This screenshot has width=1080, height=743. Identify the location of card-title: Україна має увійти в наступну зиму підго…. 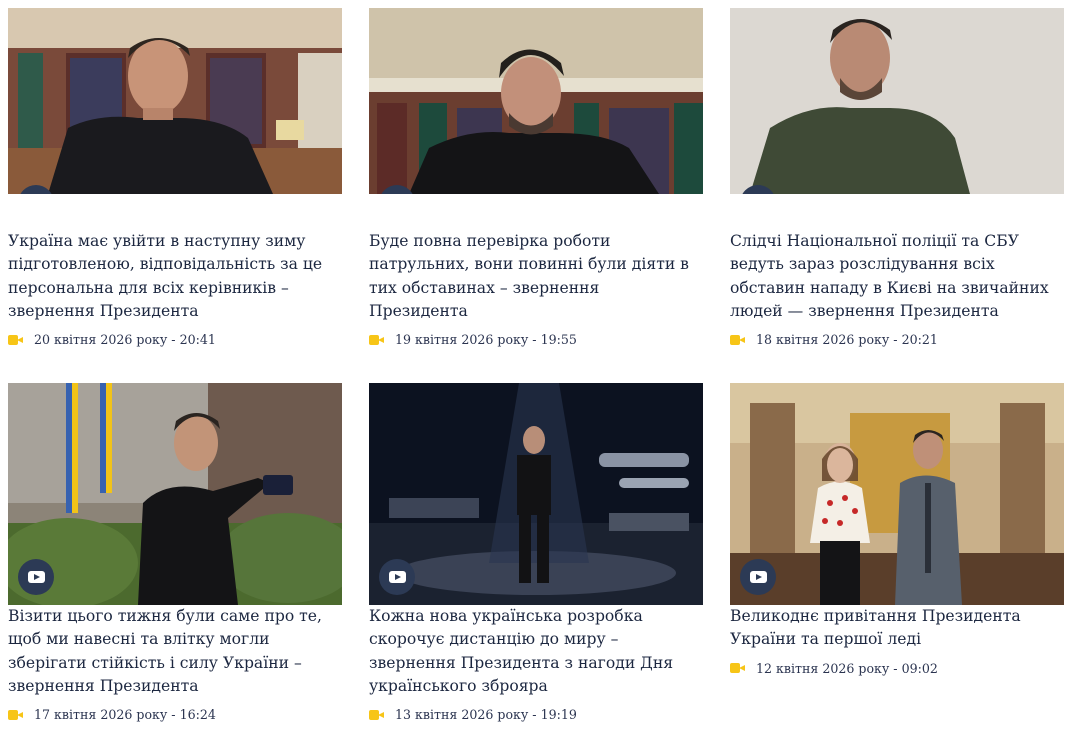
(175, 276).